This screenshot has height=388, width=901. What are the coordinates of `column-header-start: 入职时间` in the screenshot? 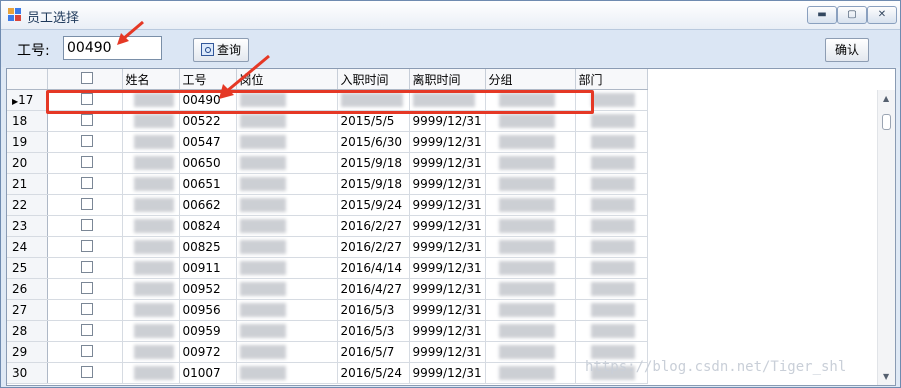 It's located at (373, 79).